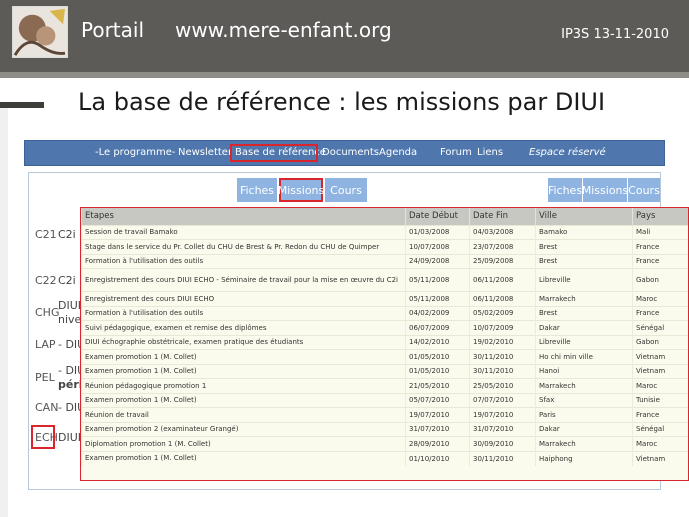 The height and width of the screenshot is (517, 689). I want to click on nav-item-espace-reserve: Espace réservé, so click(567, 152).